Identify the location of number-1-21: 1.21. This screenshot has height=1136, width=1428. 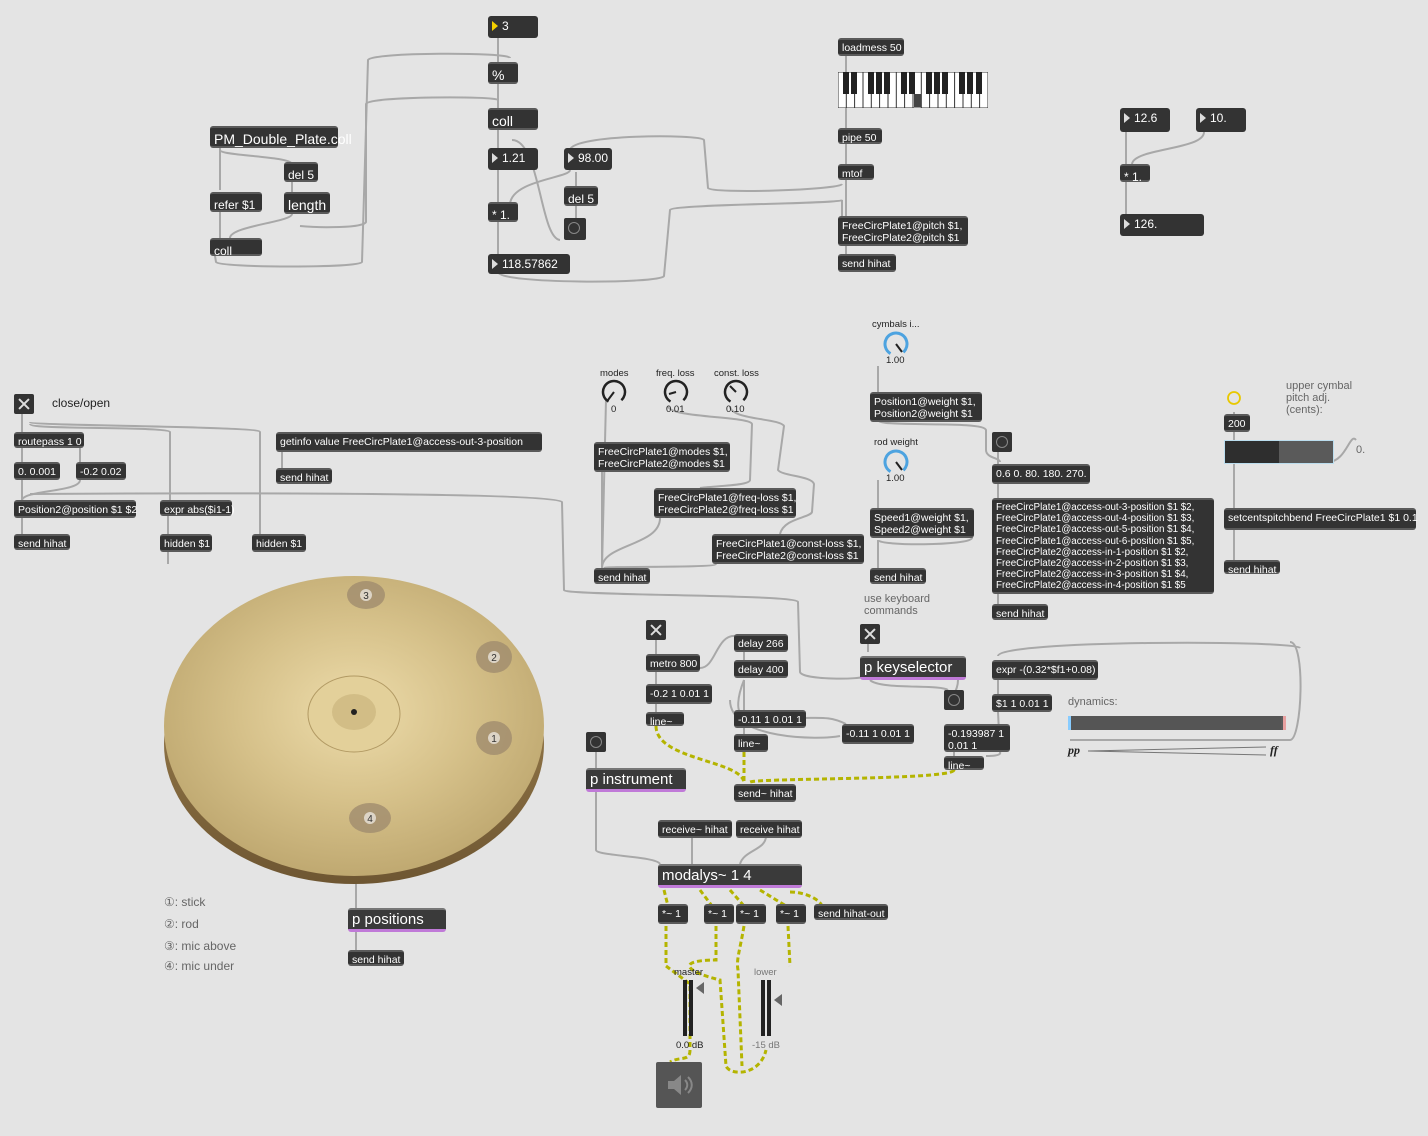
(513, 159).